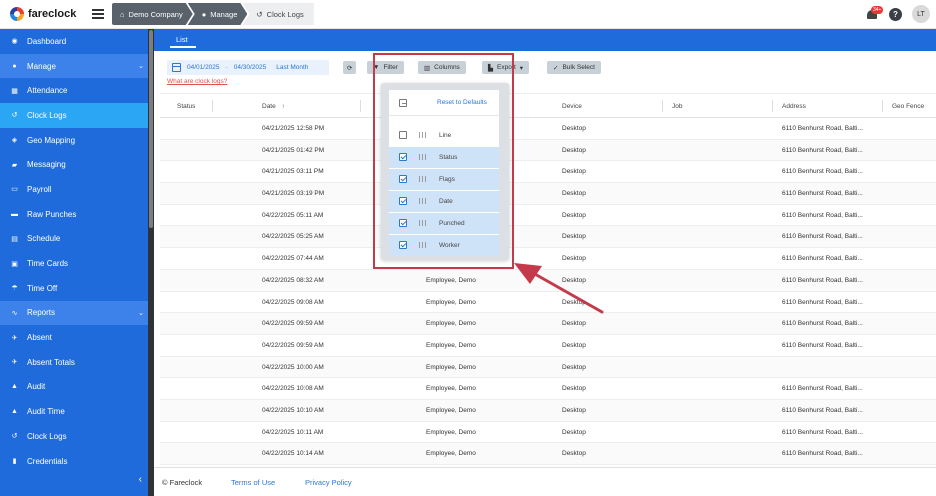 This screenshot has width=936, height=496. What do you see at coordinates (46, 412) in the screenshot?
I see `sidebar-item-label: Audit Time` at bounding box center [46, 412].